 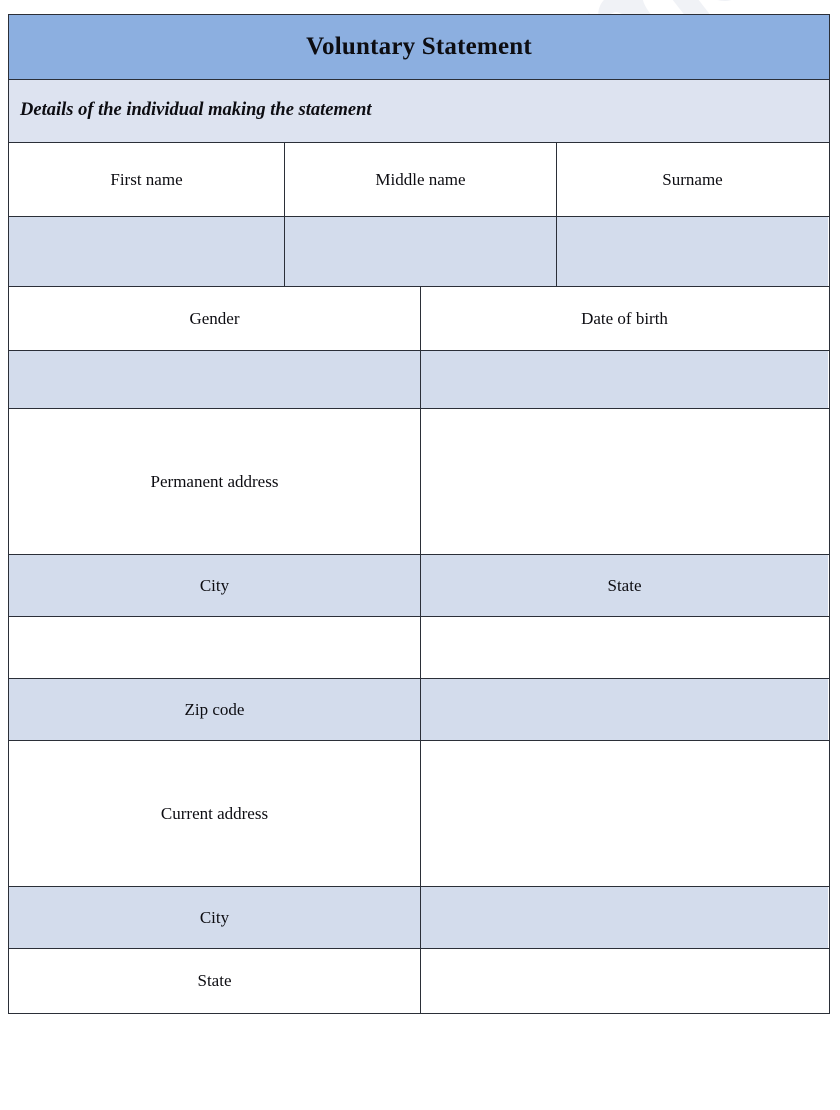 What do you see at coordinates (692, 251) in the screenshot?
I see `field-surname` at bounding box center [692, 251].